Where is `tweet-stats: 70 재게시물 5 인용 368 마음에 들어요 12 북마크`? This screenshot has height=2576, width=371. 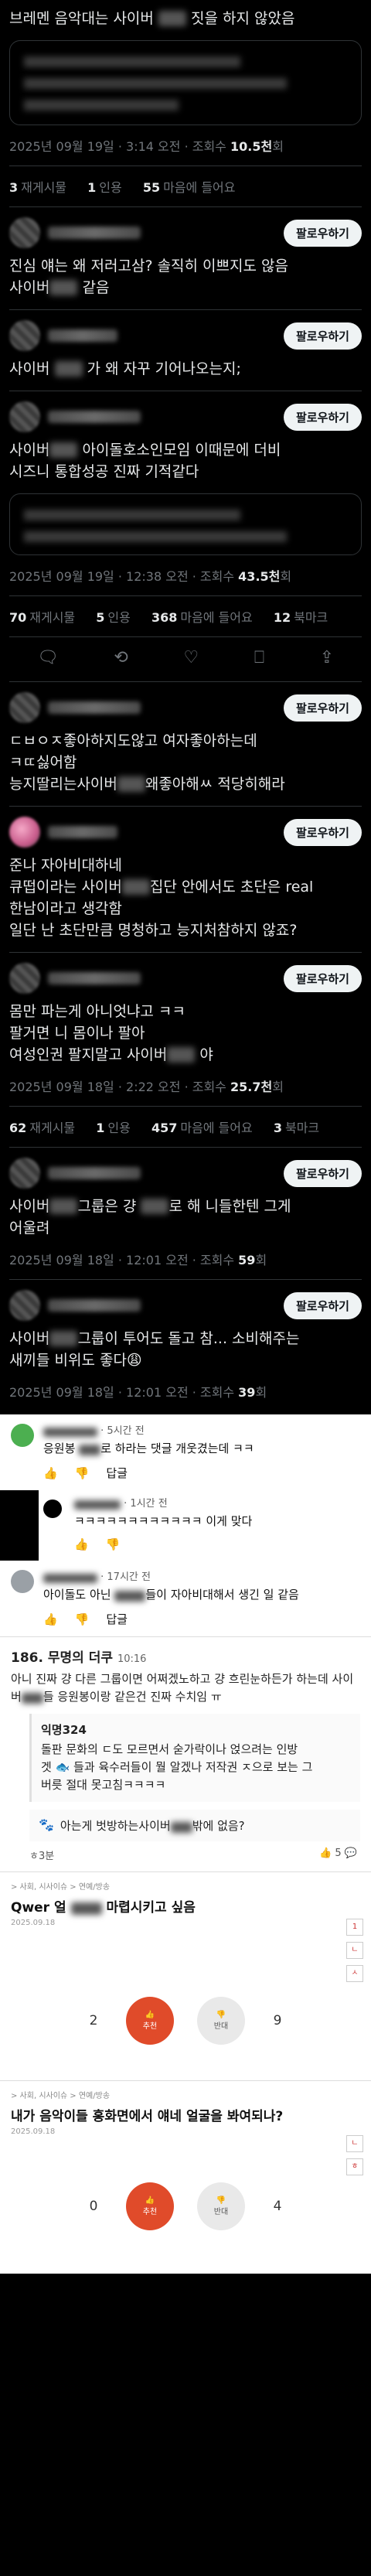 tweet-stats: 70 재게시물 5 인용 368 마음에 들어요 12 북마크 is located at coordinates (185, 616).